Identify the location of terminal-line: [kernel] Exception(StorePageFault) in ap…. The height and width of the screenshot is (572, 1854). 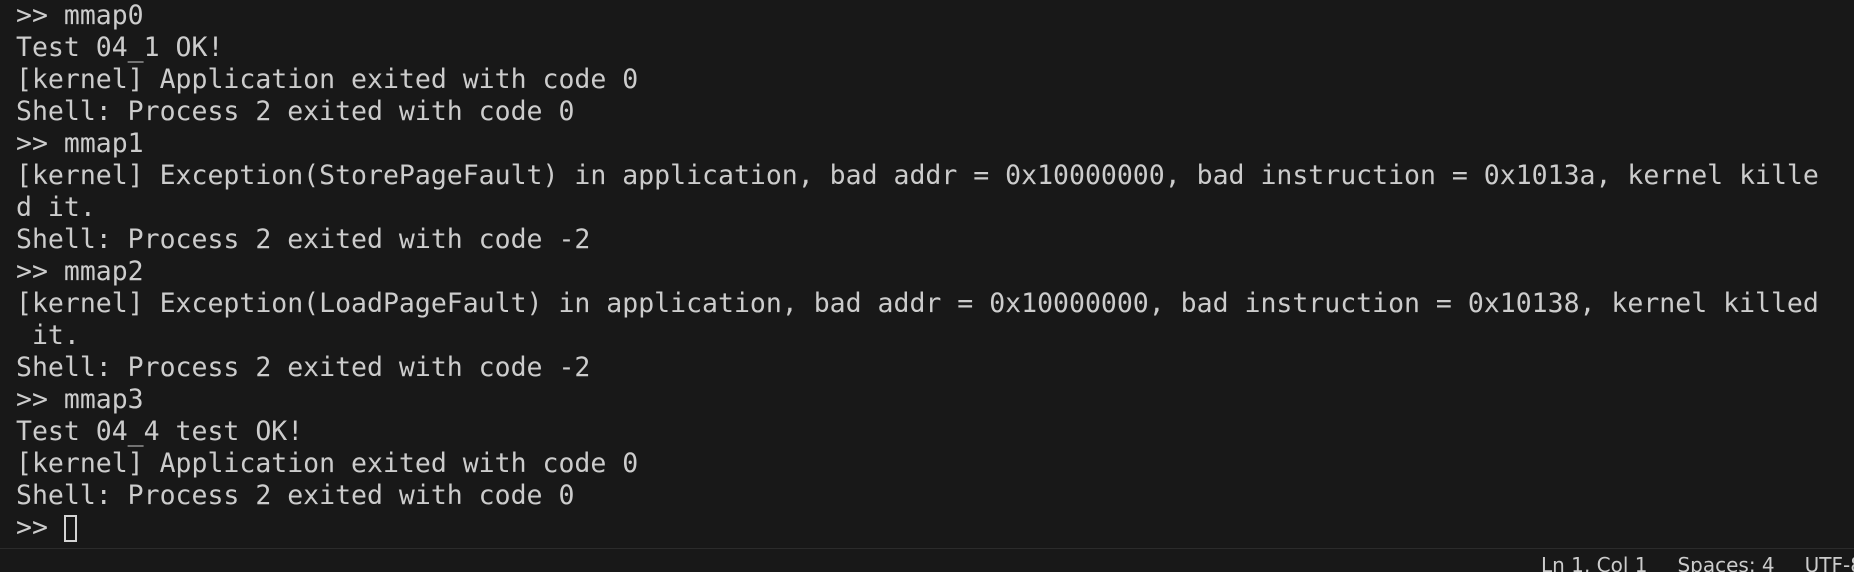
(917, 175).